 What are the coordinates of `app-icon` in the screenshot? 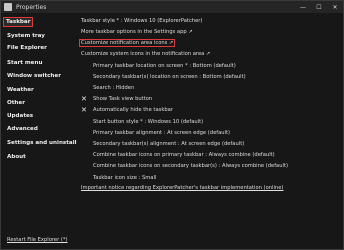 It's located at (8, 7).